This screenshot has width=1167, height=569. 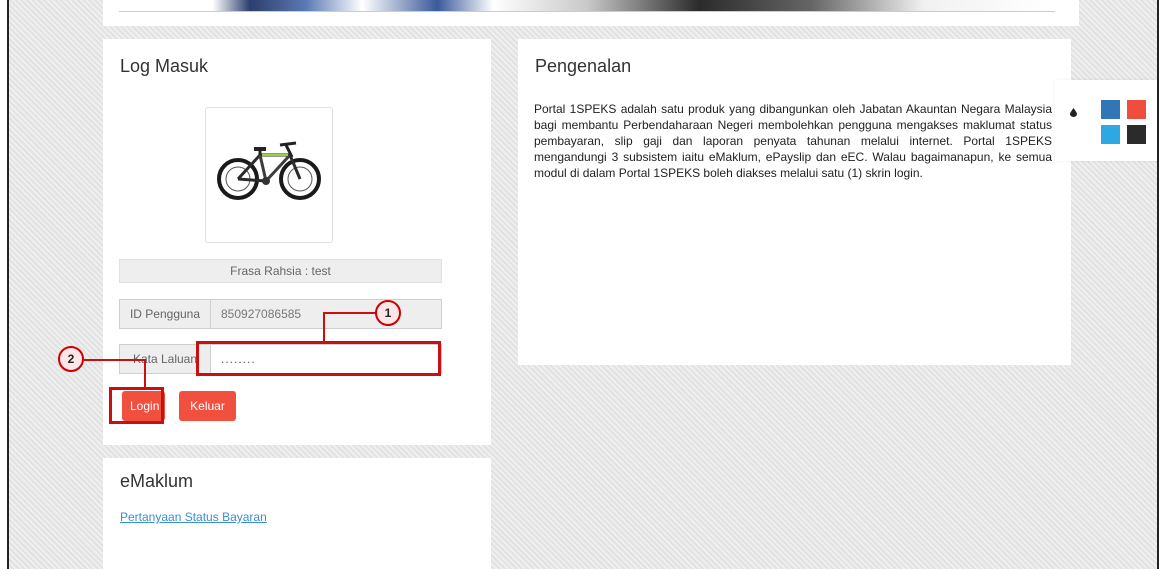 What do you see at coordinates (145, 373) in the screenshot?
I see `annotation-line-2b` at bounding box center [145, 373].